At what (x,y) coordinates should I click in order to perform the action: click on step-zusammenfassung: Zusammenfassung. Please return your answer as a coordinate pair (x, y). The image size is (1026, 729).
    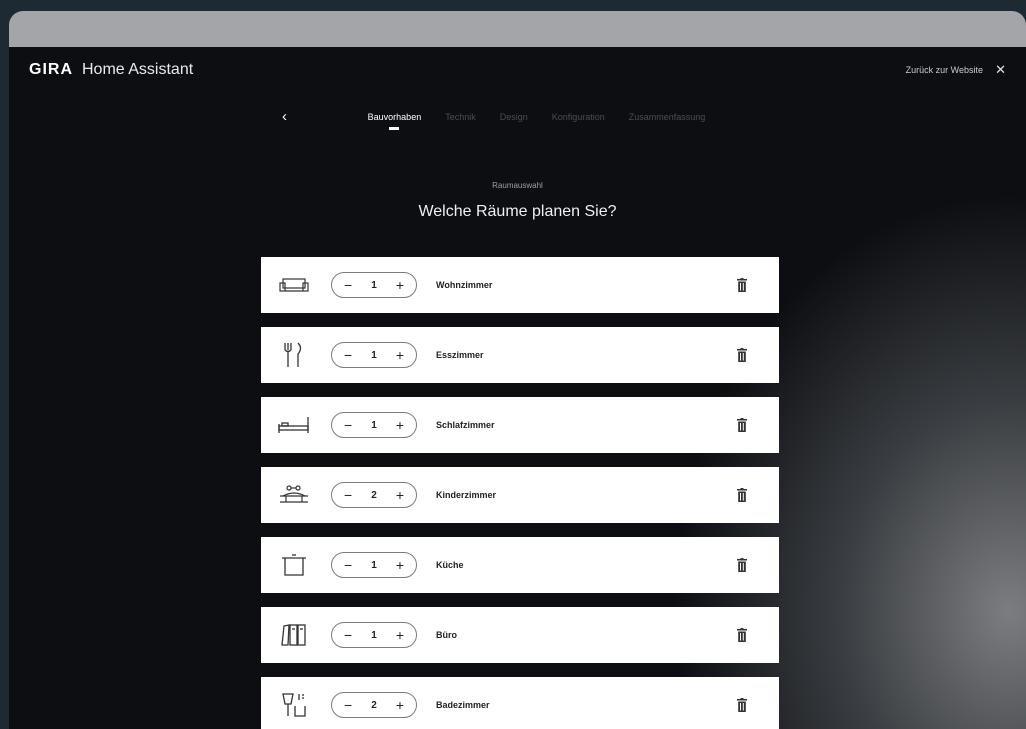
    Looking at the image, I should click on (667, 117).